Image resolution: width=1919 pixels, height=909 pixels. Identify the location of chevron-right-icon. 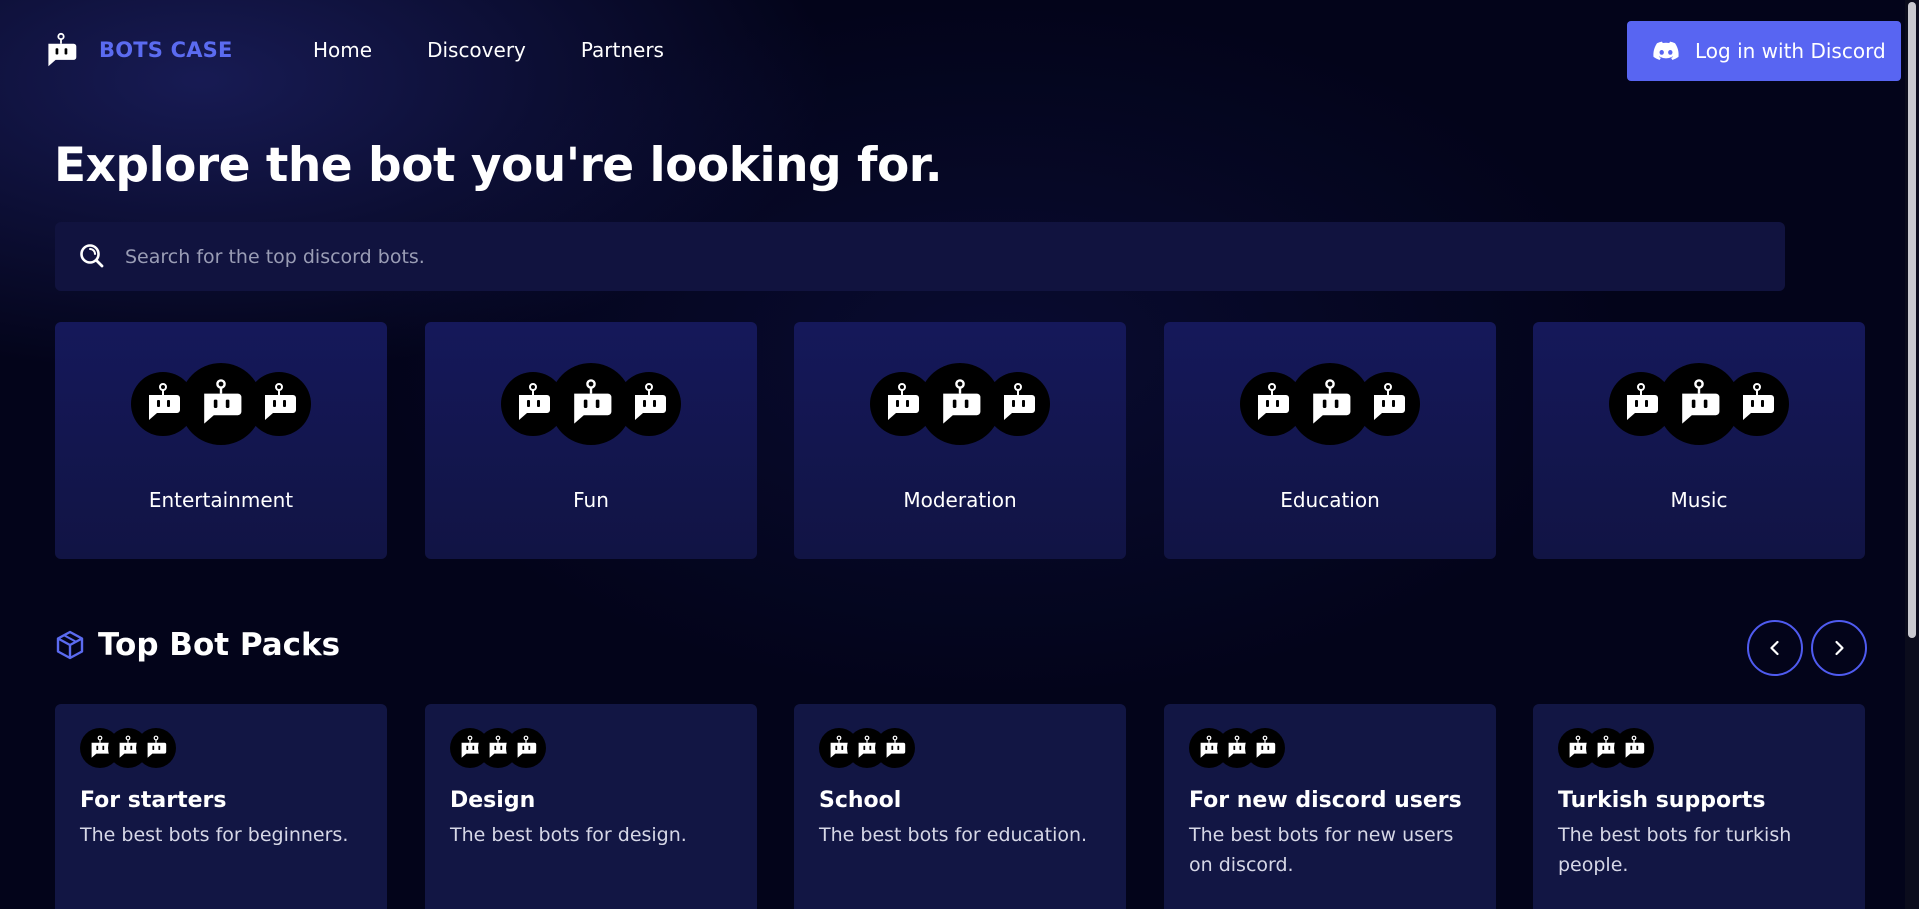
(1839, 648).